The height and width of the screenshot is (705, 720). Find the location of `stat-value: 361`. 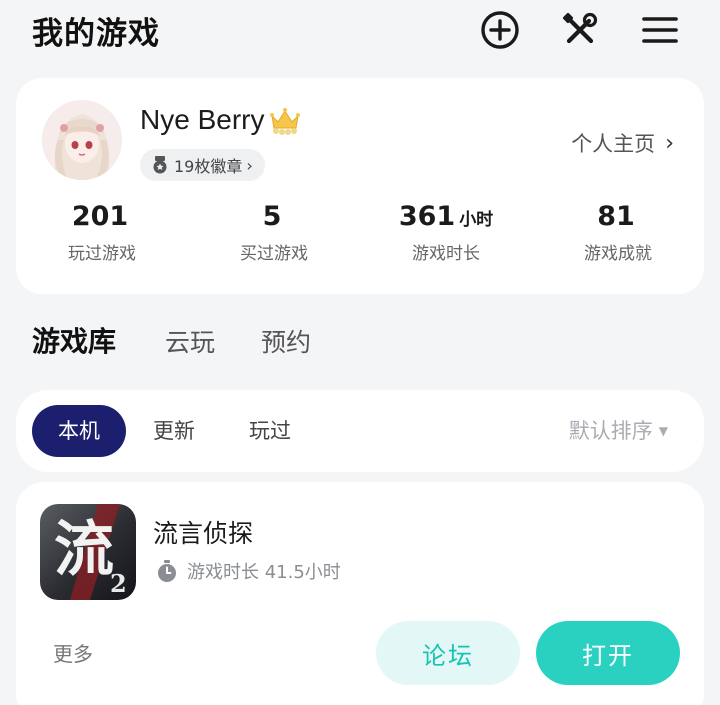

stat-value: 361 is located at coordinates (427, 216).